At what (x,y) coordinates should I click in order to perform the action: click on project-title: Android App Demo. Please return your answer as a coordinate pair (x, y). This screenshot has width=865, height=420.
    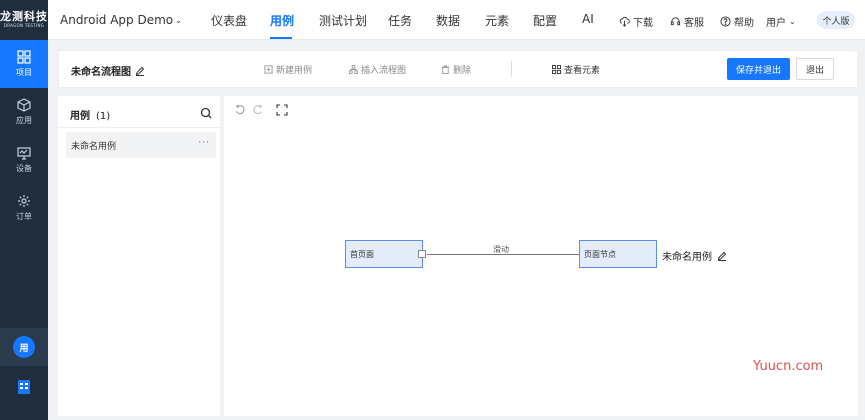
    Looking at the image, I should click on (117, 20).